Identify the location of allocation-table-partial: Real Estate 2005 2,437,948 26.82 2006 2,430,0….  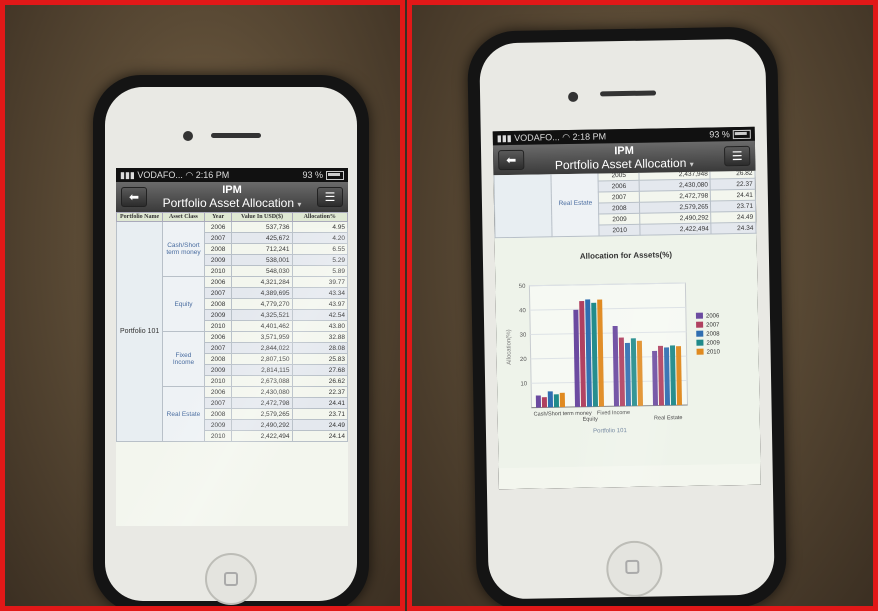
(625, 204).